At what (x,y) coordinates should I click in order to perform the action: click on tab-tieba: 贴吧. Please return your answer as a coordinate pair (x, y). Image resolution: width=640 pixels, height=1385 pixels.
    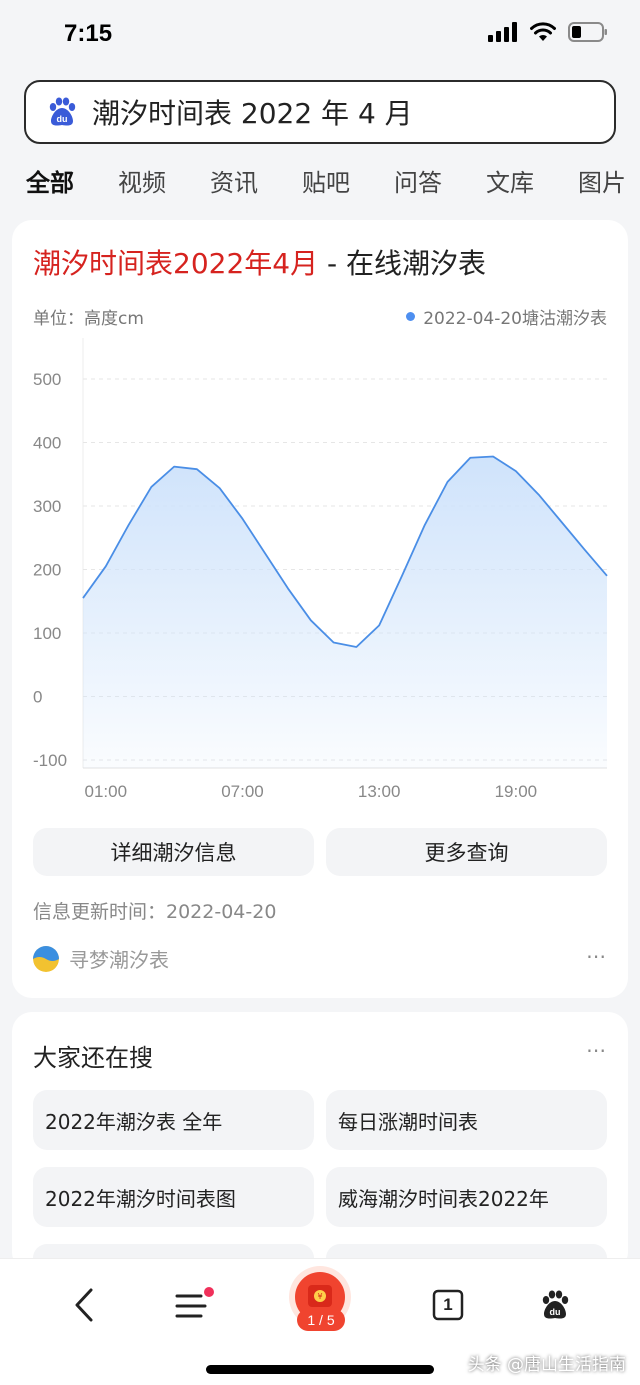
    Looking at the image, I should click on (326, 180).